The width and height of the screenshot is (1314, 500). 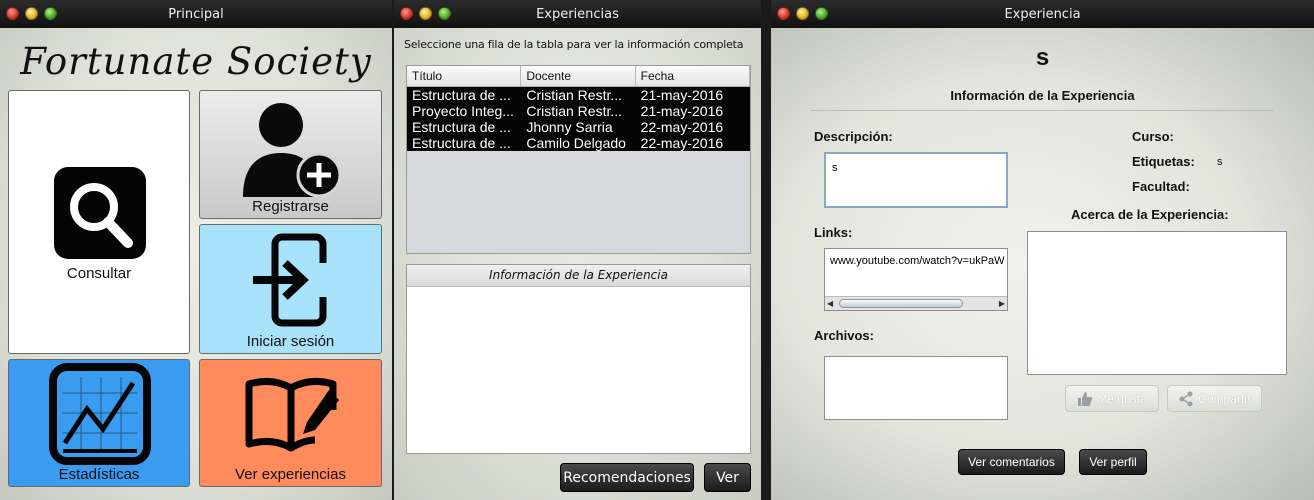 I want to click on link-item: www.youtube.com/watch?v=ukPaW, so click(x=918, y=261).